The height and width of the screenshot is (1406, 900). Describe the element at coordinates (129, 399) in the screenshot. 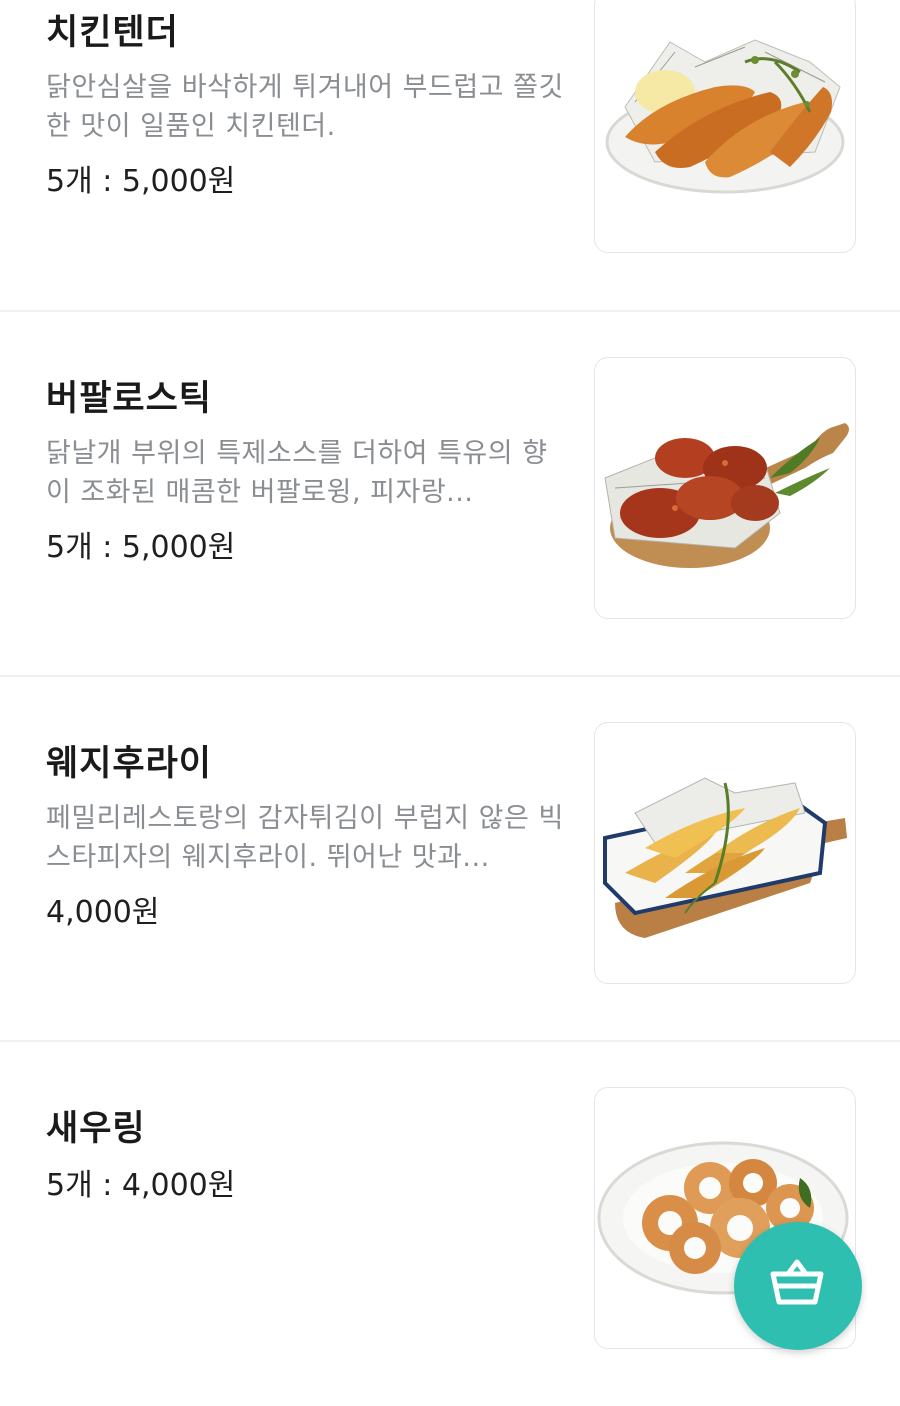

I see `menu-item-name: 버팔로스틱` at that location.